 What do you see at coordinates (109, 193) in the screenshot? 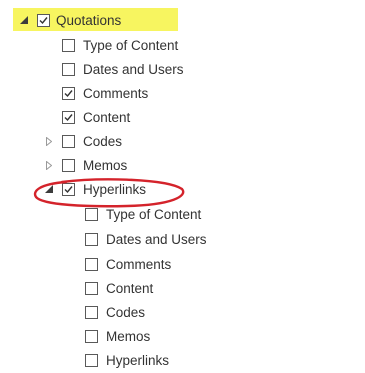
I see `annotation-ellipse` at bounding box center [109, 193].